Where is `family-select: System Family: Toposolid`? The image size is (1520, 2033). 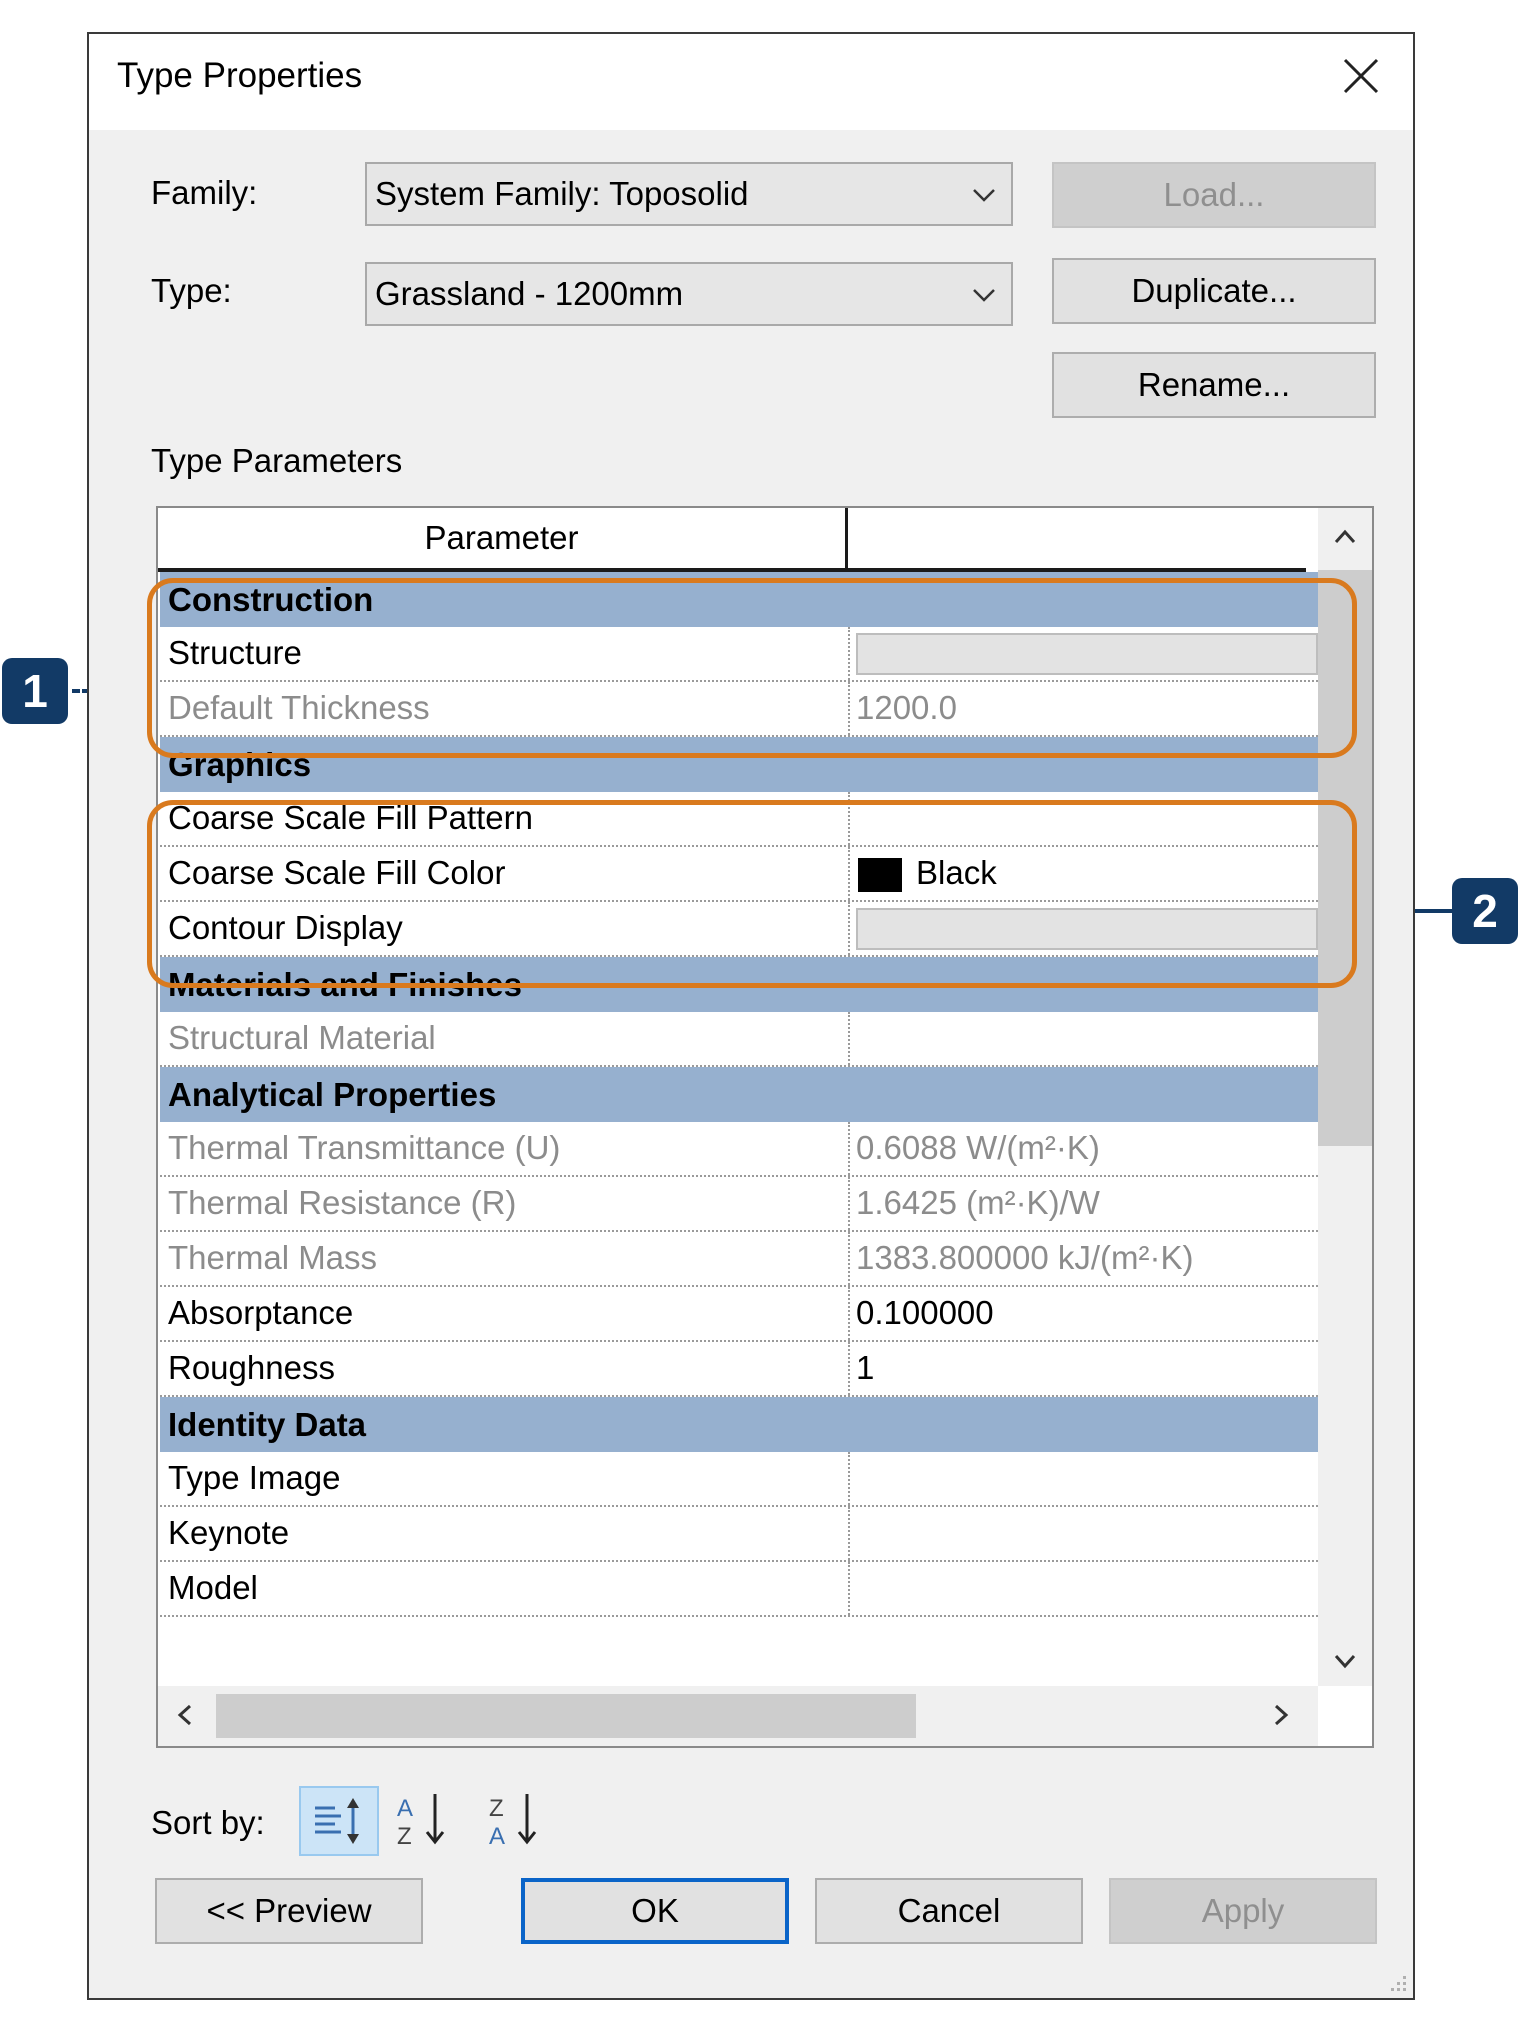 family-select: System Family: Toposolid is located at coordinates (689, 194).